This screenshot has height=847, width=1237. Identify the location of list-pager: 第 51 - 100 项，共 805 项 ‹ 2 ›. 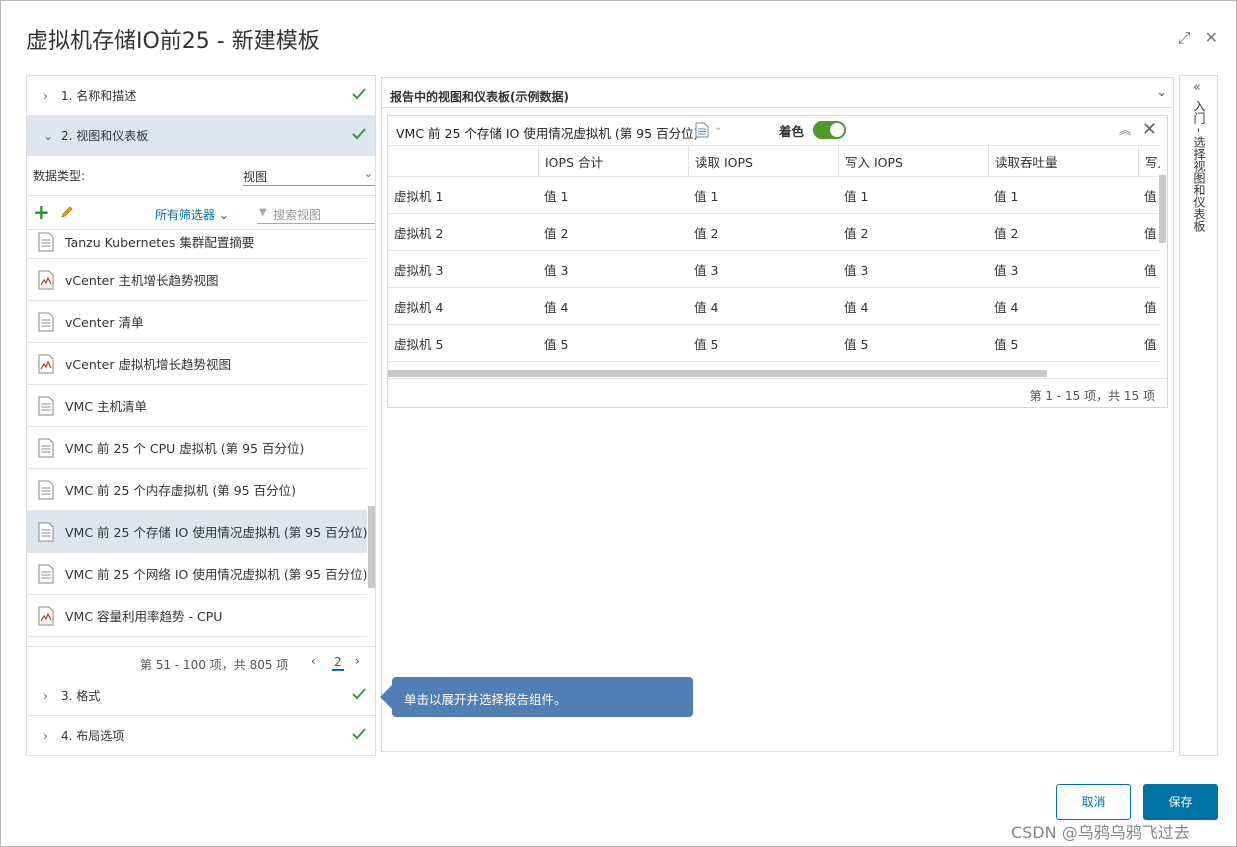
(201, 661).